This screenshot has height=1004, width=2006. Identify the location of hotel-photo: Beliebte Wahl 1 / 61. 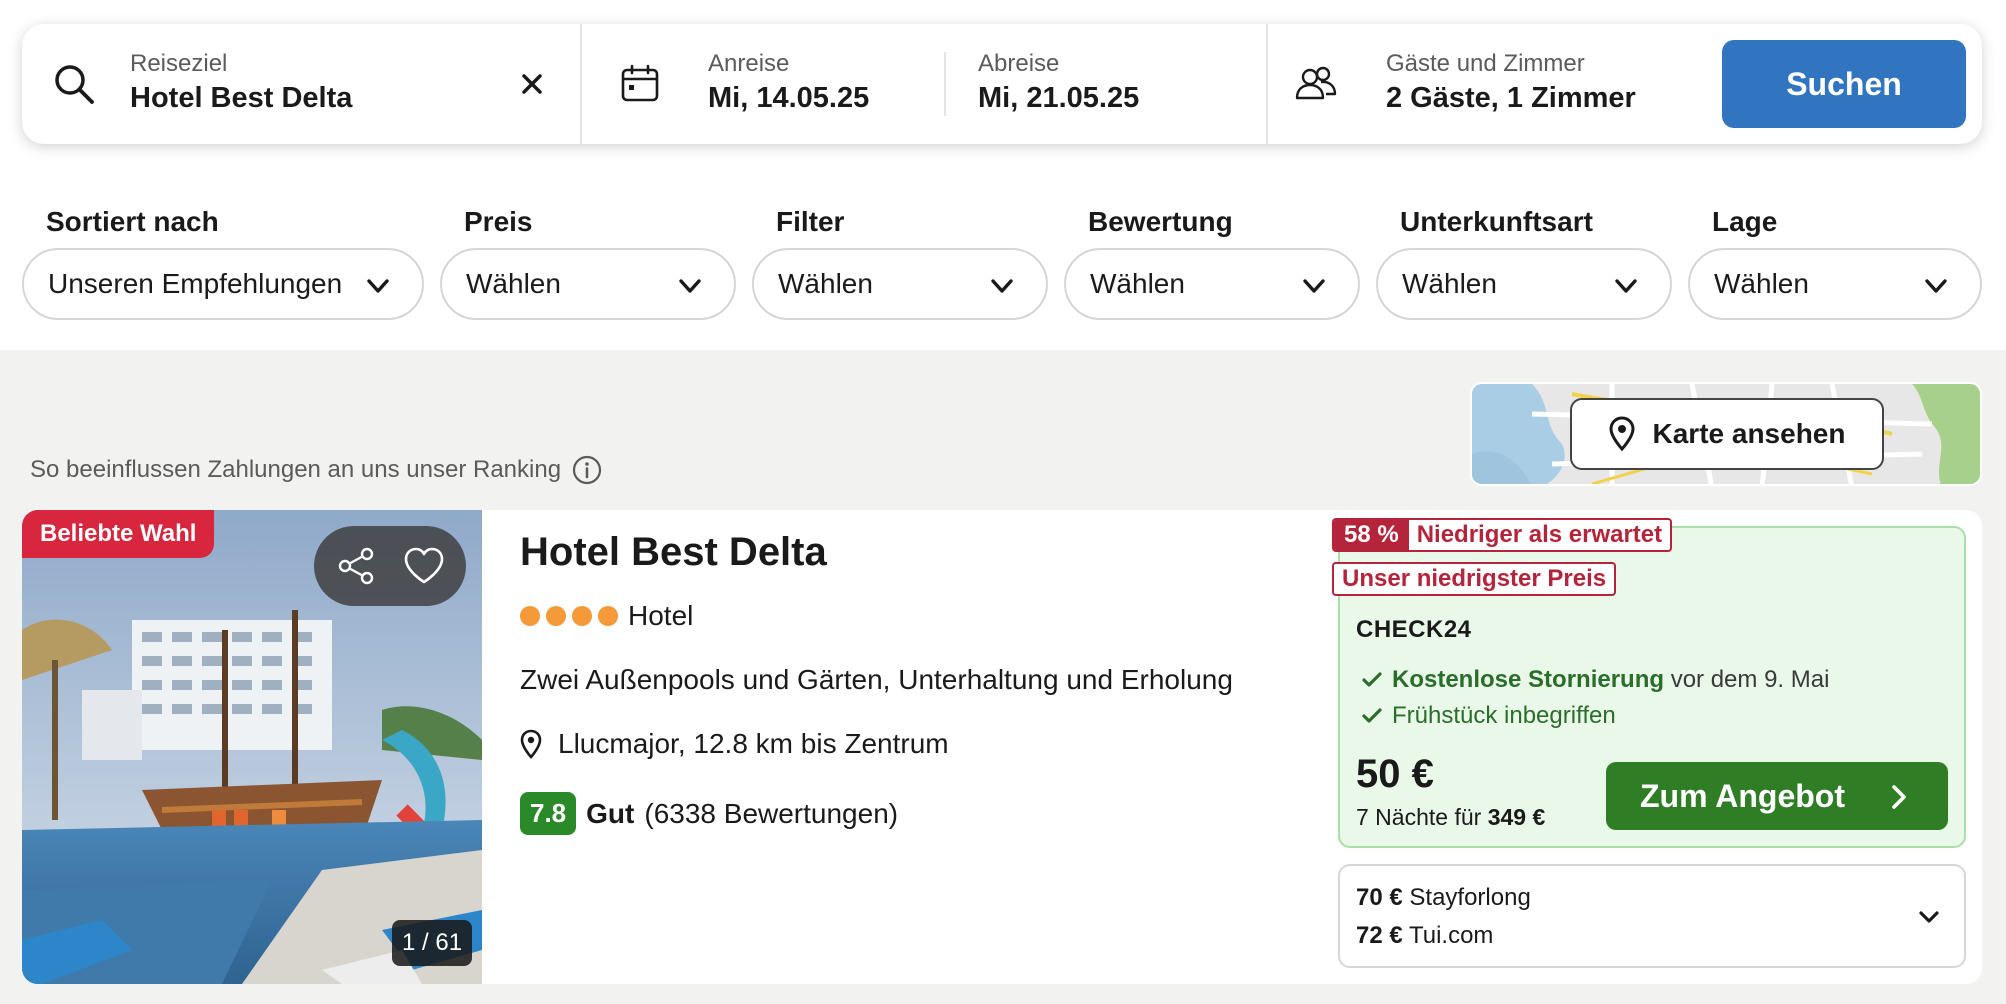
(252, 747).